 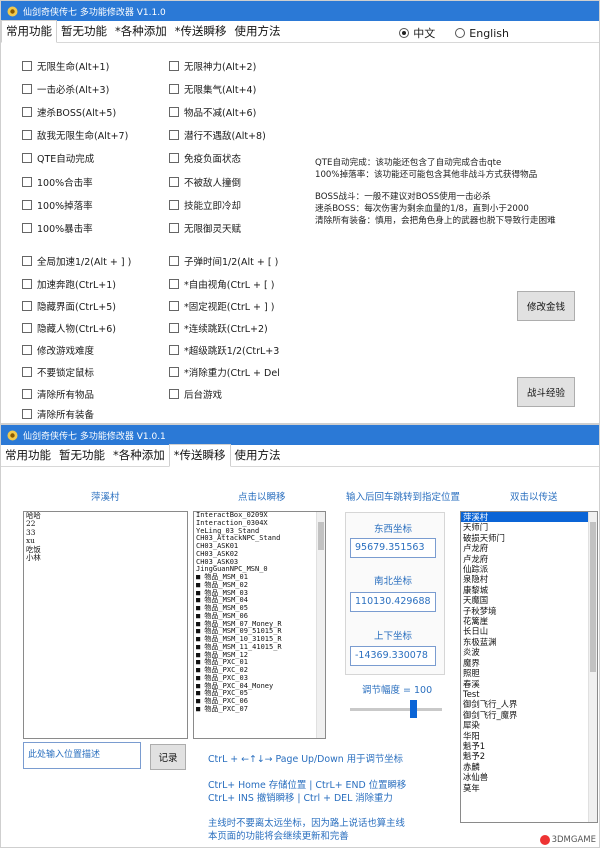 I want to click on cheat-infinite-power: 无限神力(Alt+2), so click(x=212, y=66).